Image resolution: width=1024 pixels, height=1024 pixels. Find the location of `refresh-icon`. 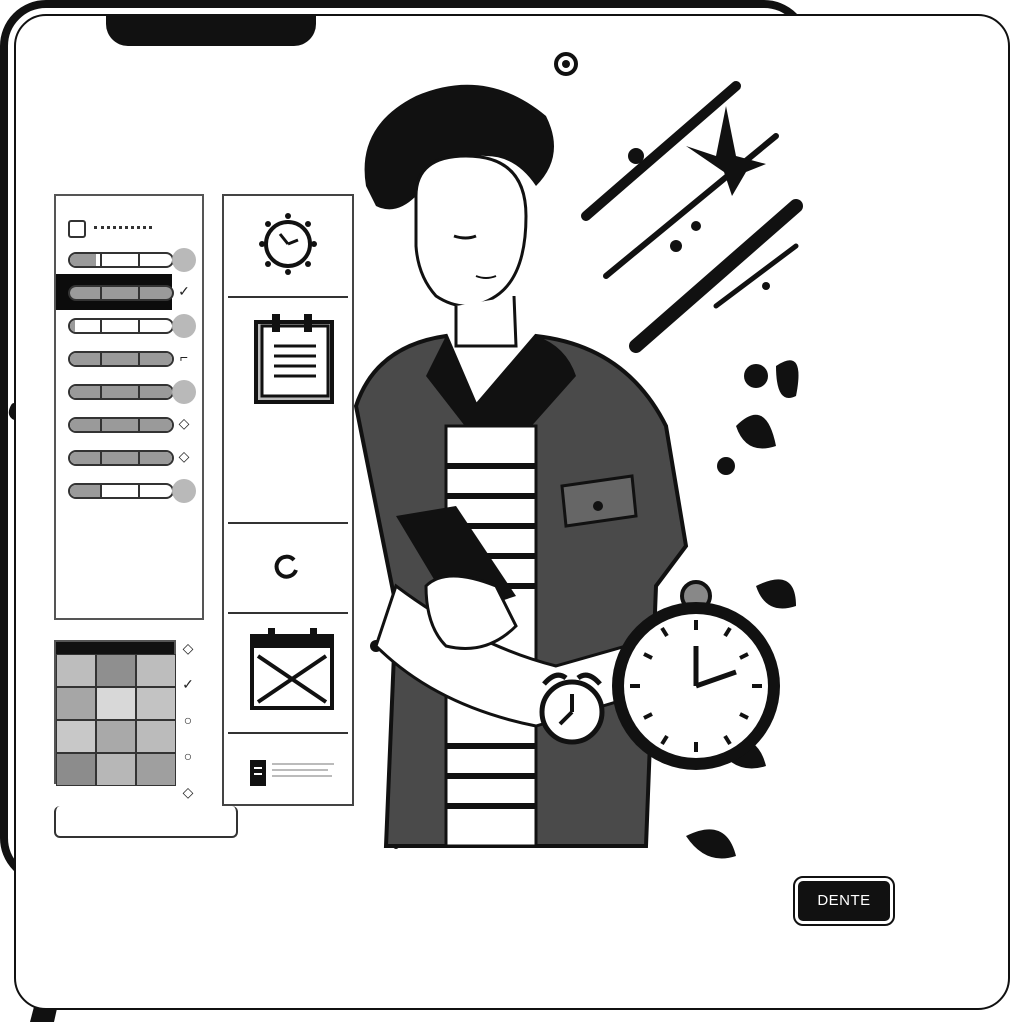

refresh-icon is located at coordinates (287, 567).